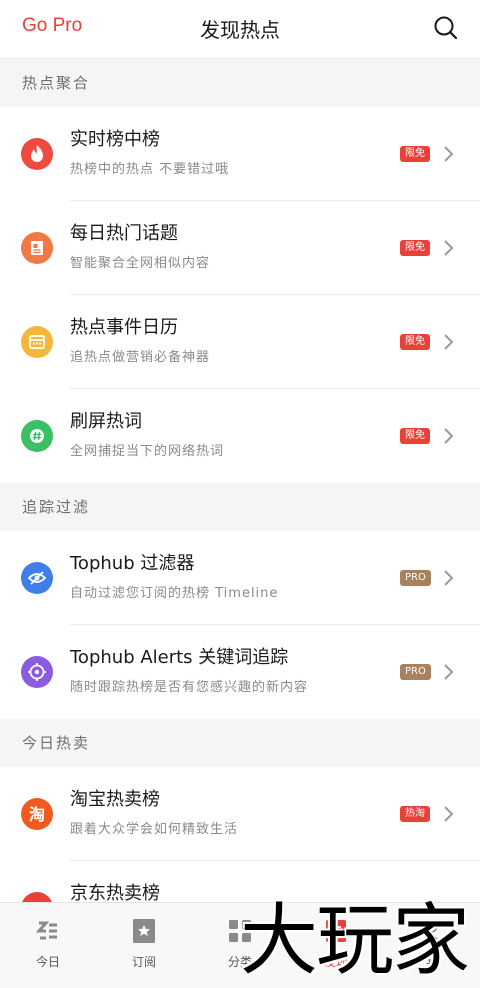 The image size is (480, 988). I want to click on item-title: 实时榜中榜, so click(115, 139).